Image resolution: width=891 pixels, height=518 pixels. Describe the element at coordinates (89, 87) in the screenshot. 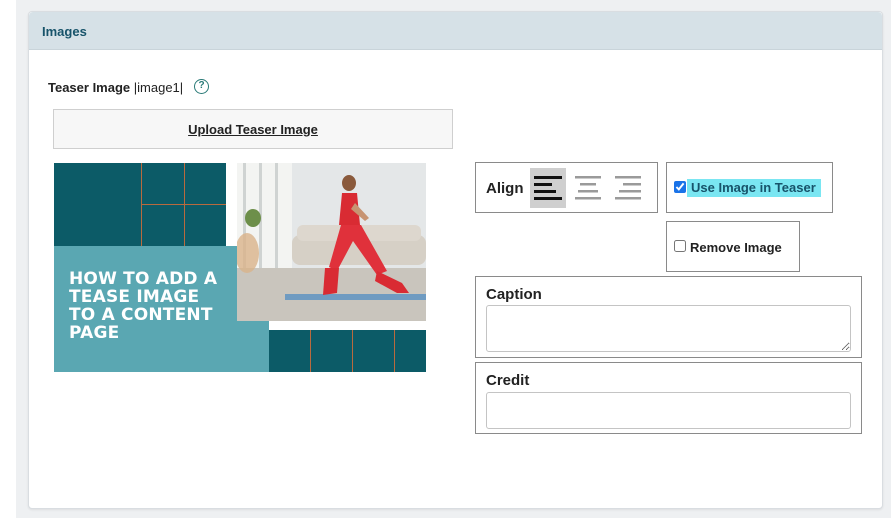

I see `teaser-image-label: Teaser Image` at that location.